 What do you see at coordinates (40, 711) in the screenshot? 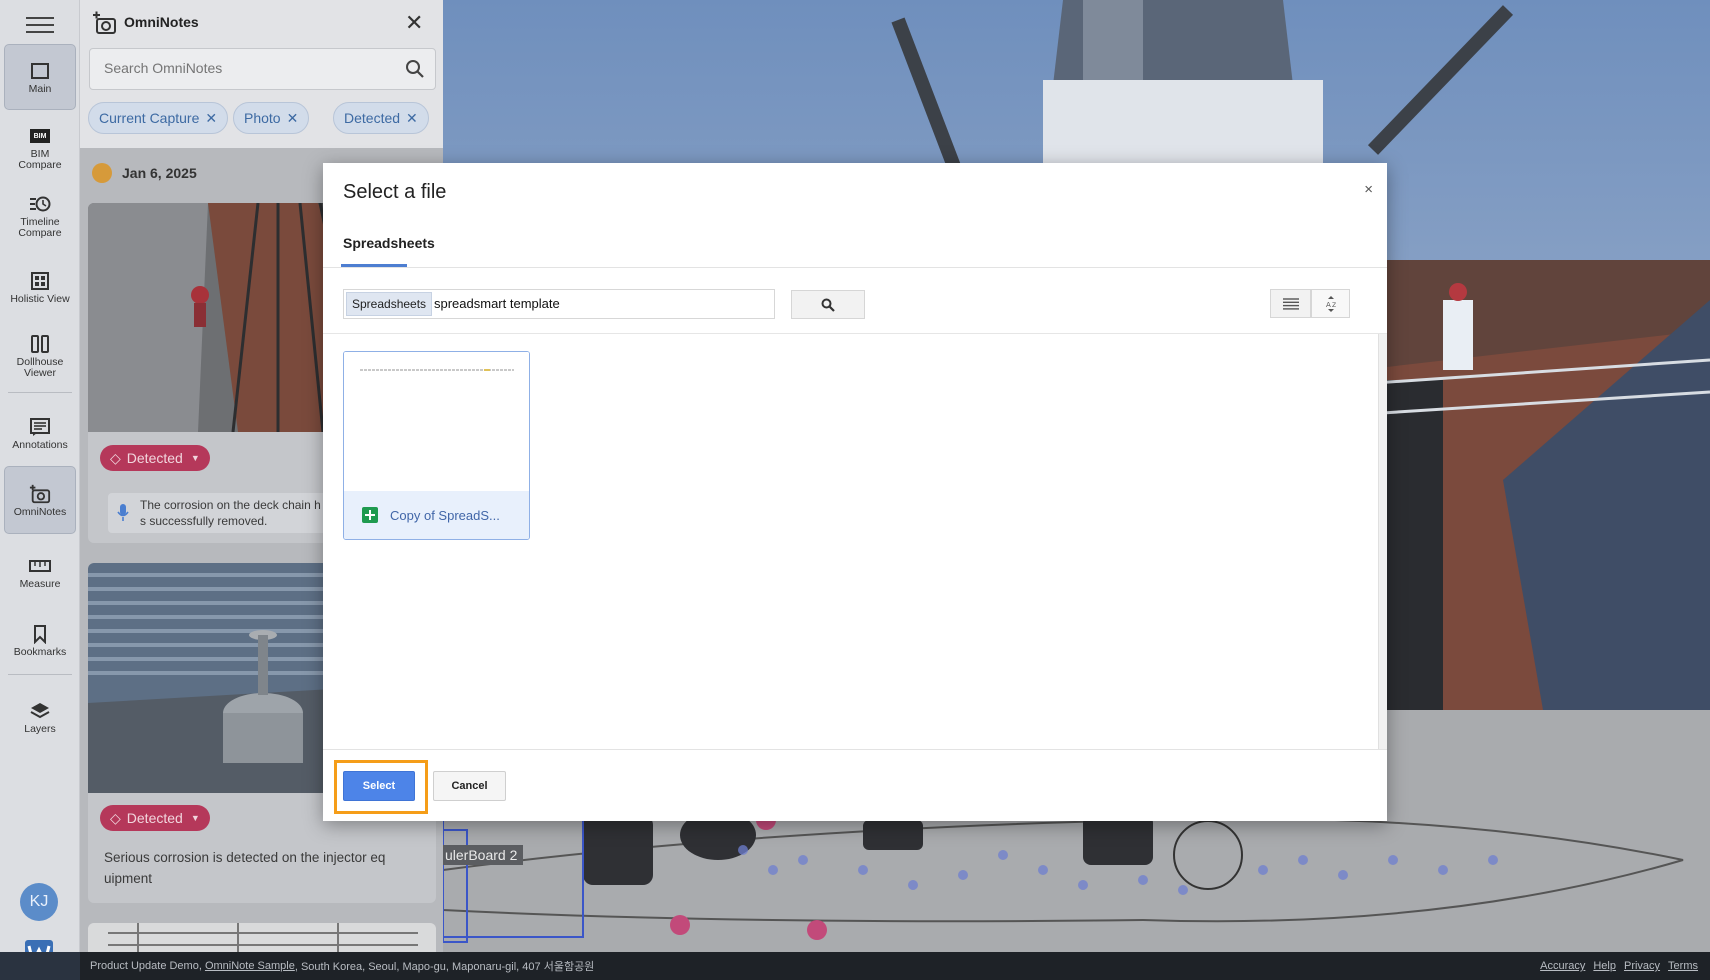
I see `layers-icon` at bounding box center [40, 711].